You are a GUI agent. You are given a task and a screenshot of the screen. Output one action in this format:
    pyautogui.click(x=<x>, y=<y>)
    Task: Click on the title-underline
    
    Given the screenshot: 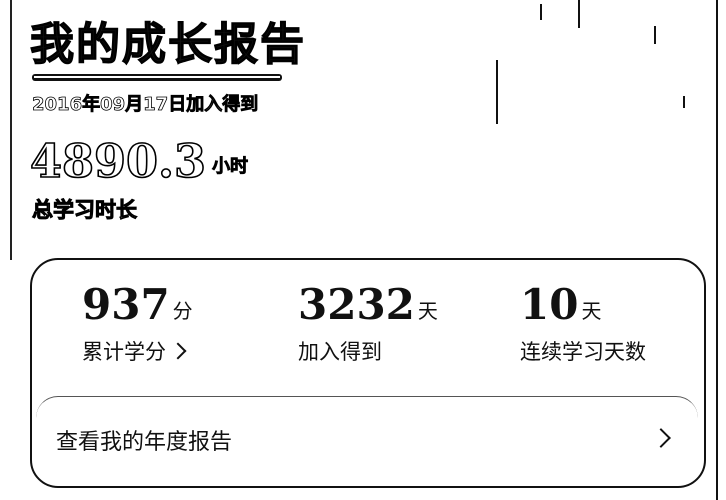 What is the action you would take?
    pyautogui.click(x=157, y=77)
    